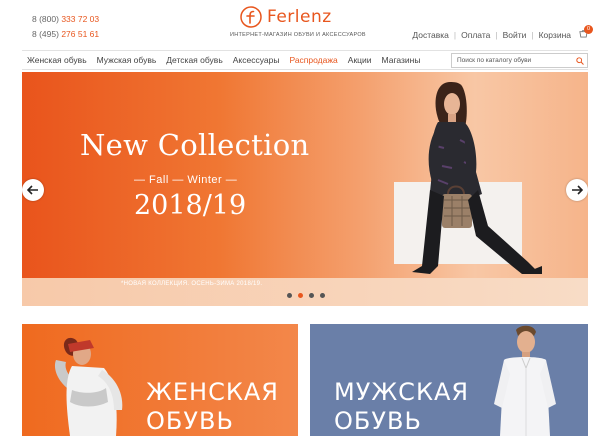 The image size is (608, 436). I want to click on slider-next-button, so click(577, 190).